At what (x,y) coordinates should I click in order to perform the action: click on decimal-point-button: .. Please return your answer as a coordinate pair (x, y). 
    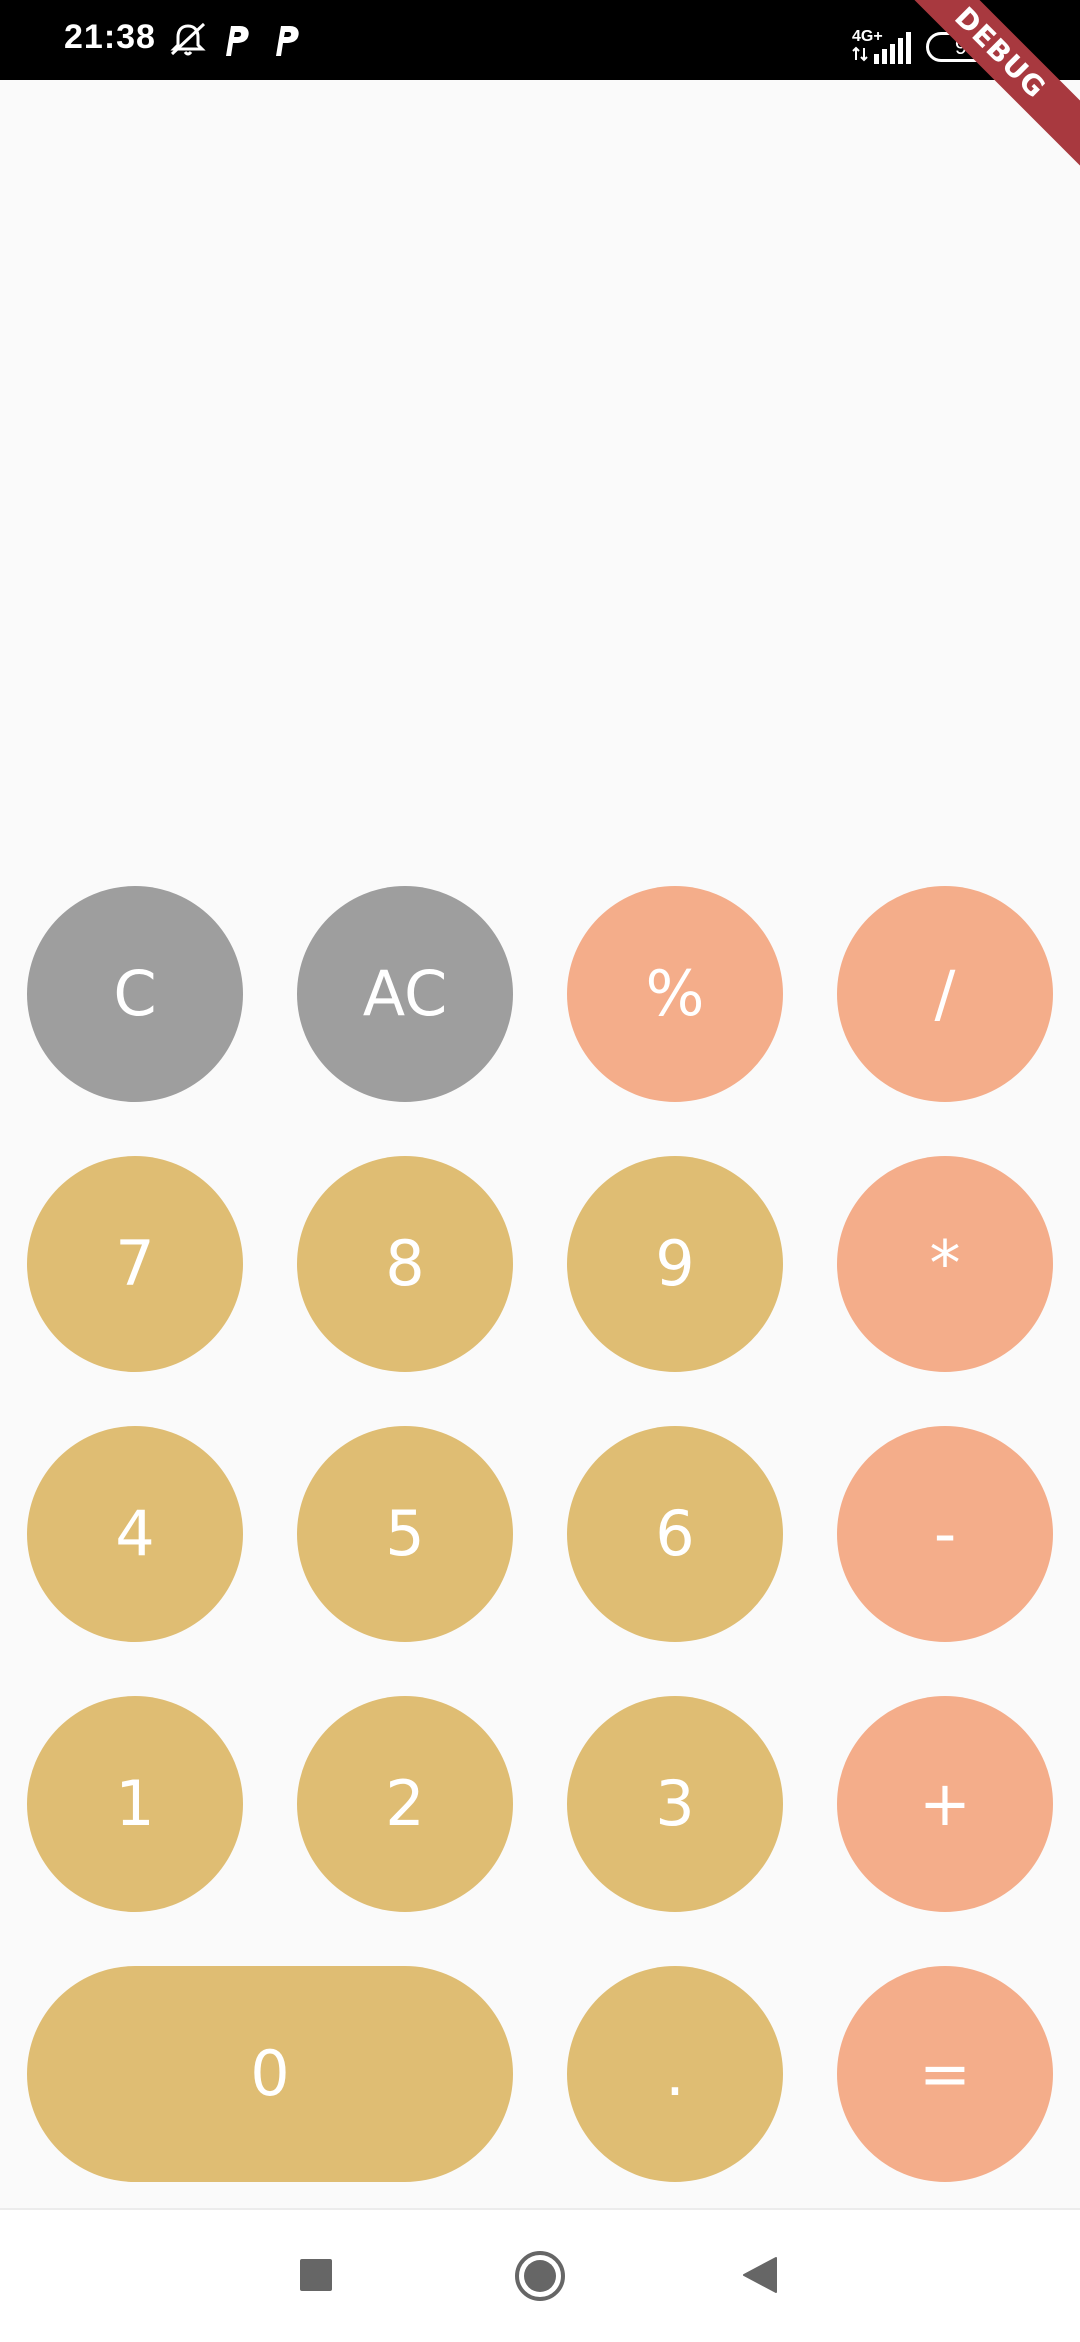
    Looking at the image, I should click on (675, 2074).